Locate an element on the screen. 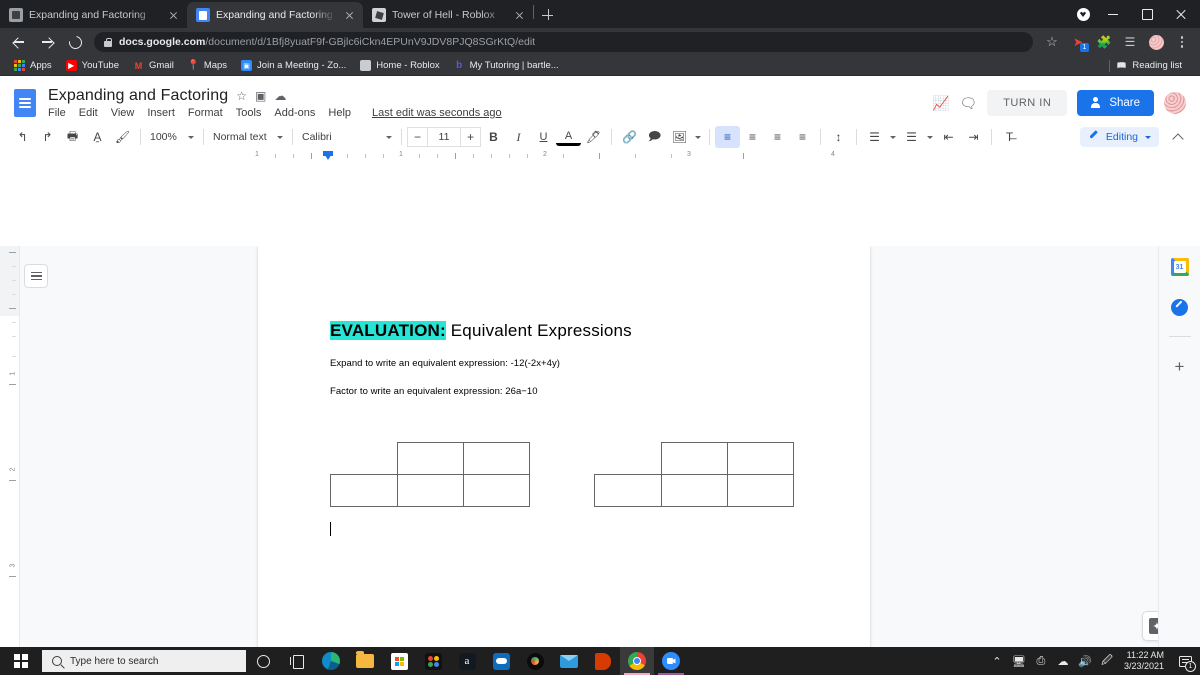 This screenshot has width=1200, height=675. close-window-button is located at coordinates (1181, 14).